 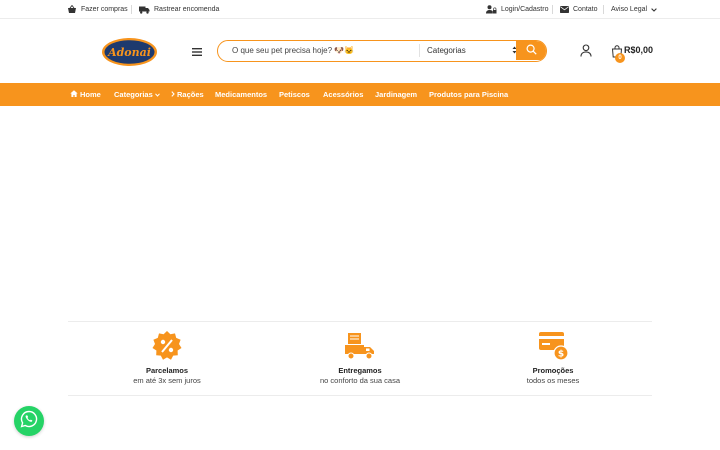 I want to click on search-input, so click(x=325, y=50).